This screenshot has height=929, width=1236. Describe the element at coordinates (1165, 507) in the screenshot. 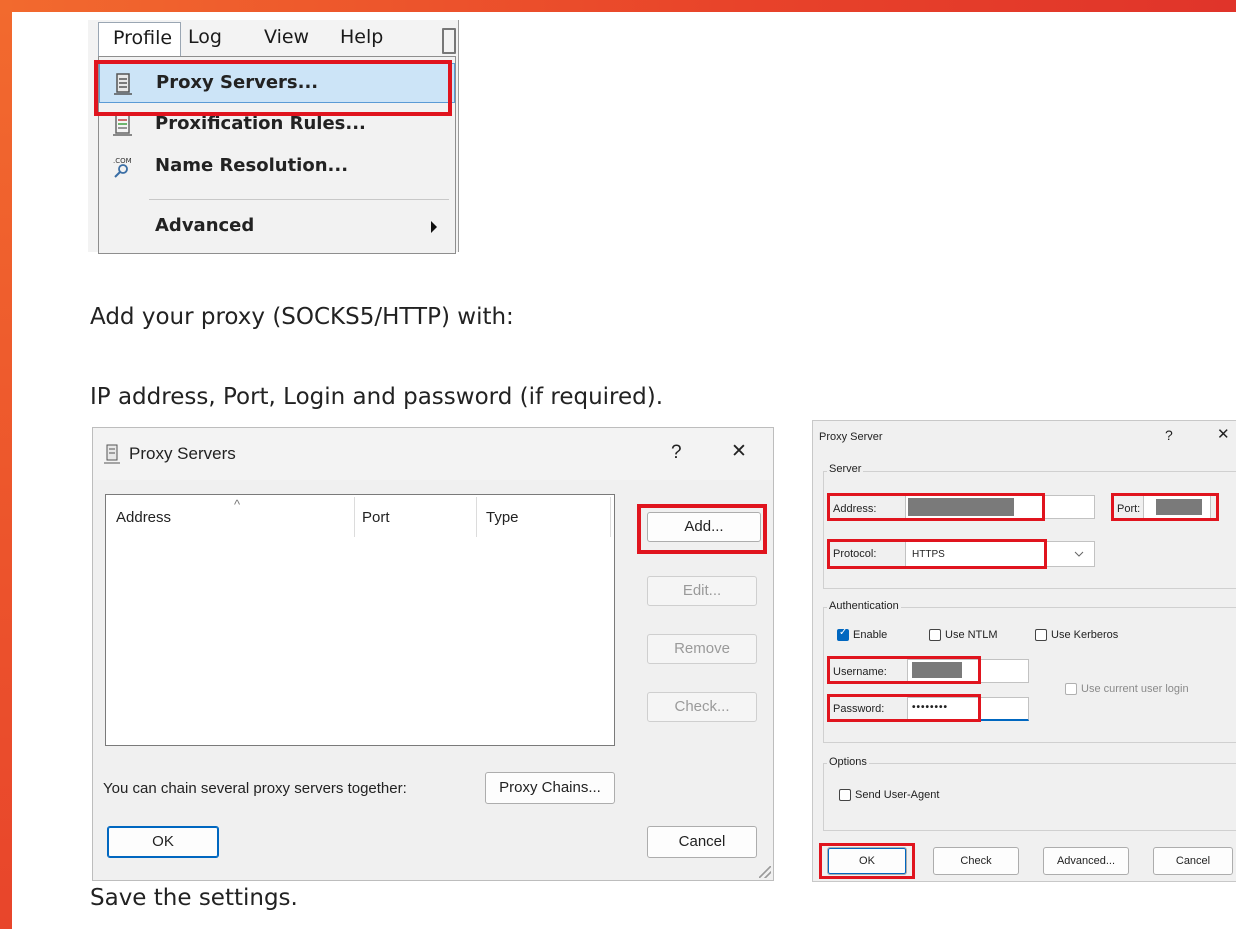

I see `highlight-box-port` at that location.